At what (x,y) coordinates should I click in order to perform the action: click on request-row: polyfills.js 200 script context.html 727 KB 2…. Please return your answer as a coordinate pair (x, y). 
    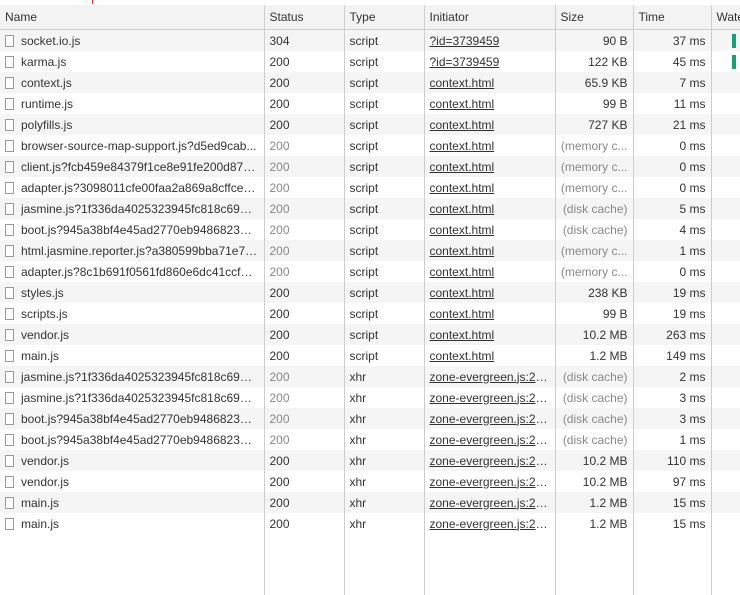
    Looking at the image, I should click on (370, 124).